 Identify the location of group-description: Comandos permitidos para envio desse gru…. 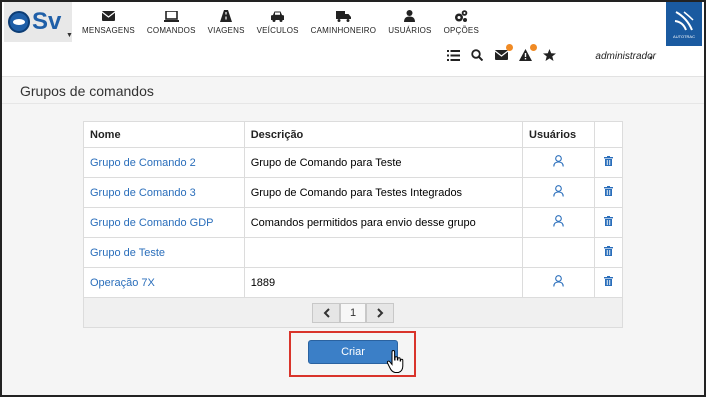
(383, 222).